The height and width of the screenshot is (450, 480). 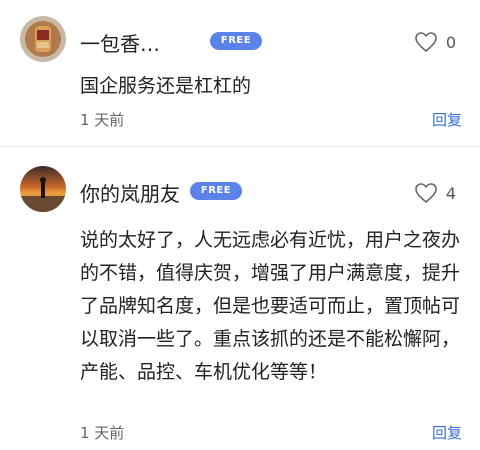 What do you see at coordinates (130, 192) in the screenshot?
I see `username: 你的岚朋友` at bounding box center [130, 192].